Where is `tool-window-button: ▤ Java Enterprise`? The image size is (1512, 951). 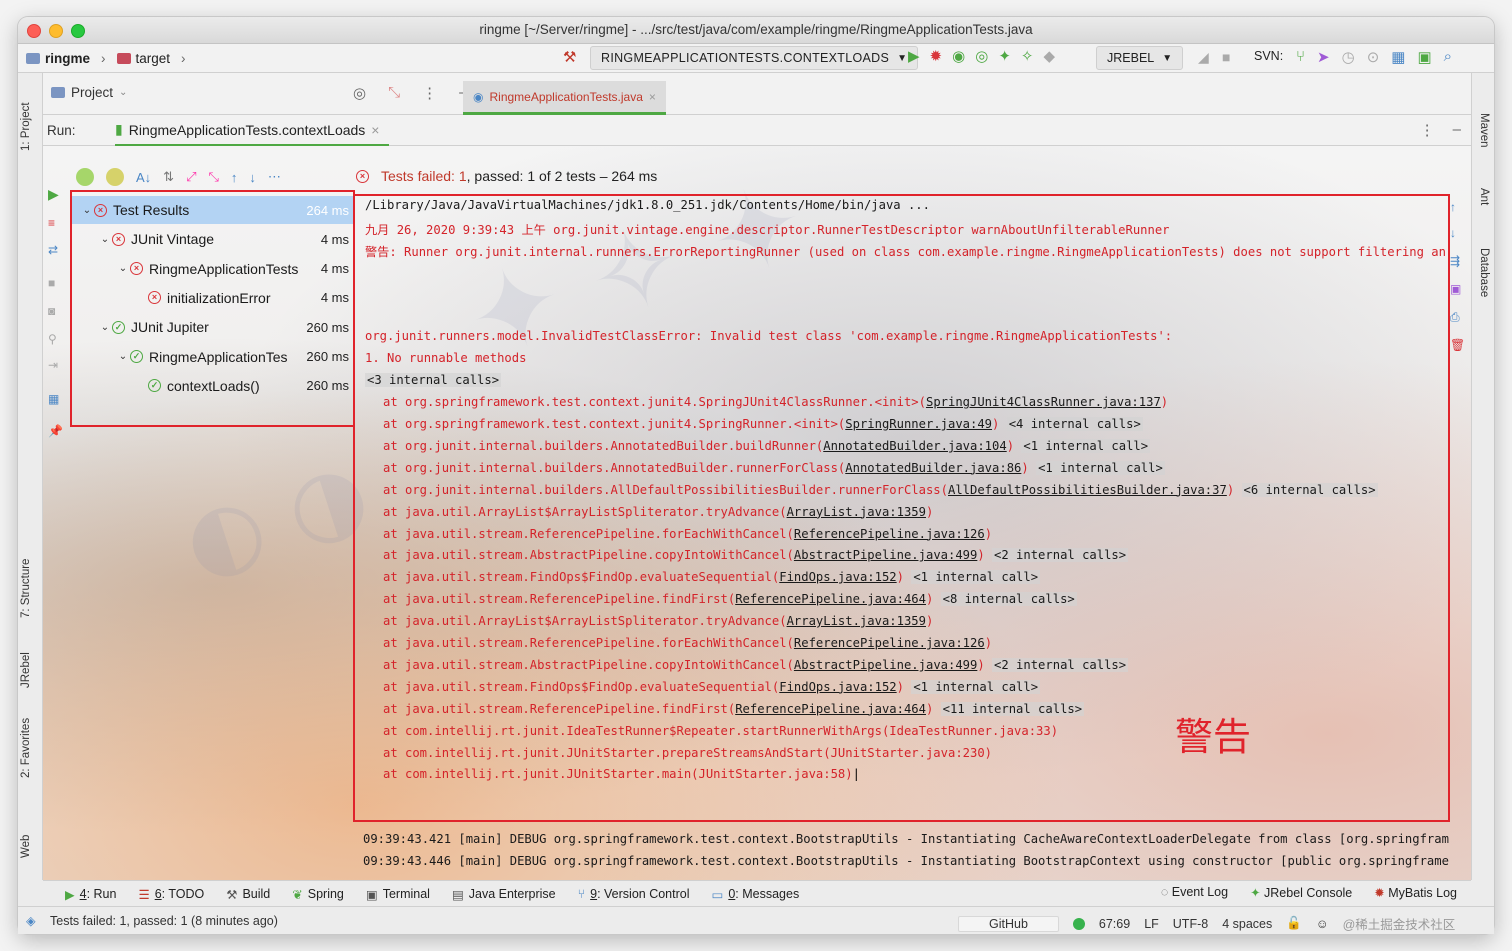 tool-window-button: ▤ Java Enterprise is located at coordinates (504, 894).